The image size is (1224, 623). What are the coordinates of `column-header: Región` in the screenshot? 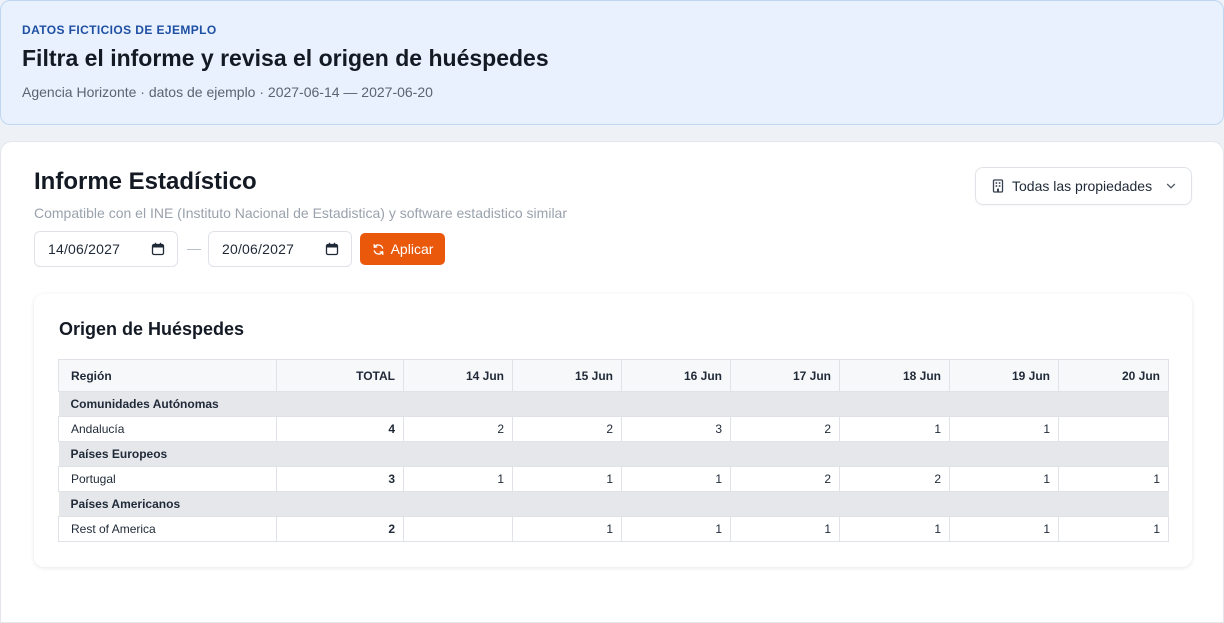 It's located at (167, 375).